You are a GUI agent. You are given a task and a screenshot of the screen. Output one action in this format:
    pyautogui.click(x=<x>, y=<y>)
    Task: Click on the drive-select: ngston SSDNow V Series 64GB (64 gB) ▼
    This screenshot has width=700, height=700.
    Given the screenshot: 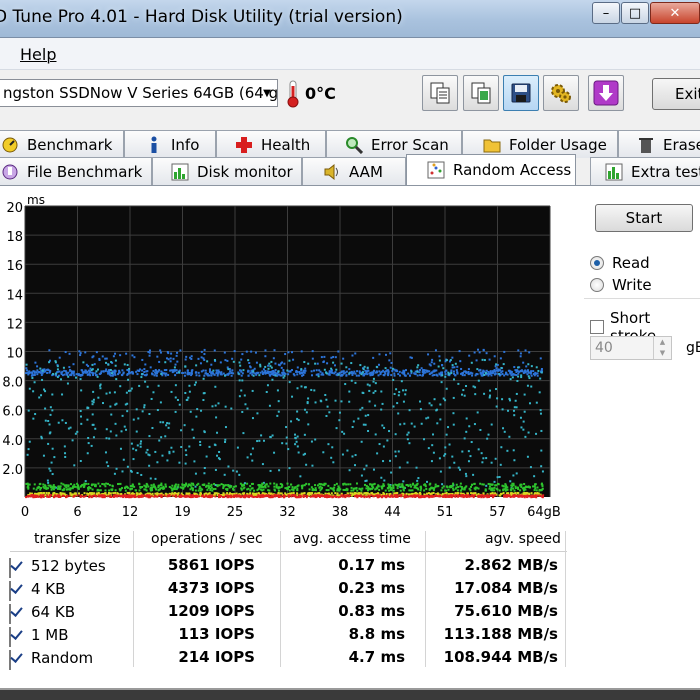 What is the action you would take?
    pyautogui.click(x=139, y=93)
    